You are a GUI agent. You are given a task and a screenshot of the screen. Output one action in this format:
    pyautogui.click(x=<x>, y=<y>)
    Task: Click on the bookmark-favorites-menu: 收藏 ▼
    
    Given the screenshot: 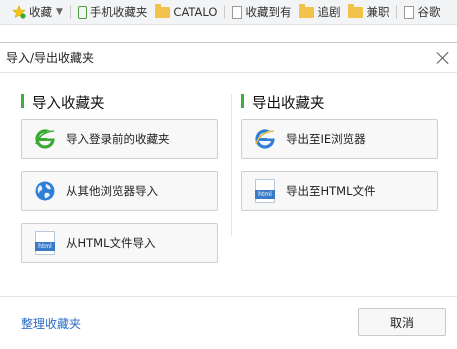 What is the action you would take?
    pyautogui.click(x=37, y=12)
    